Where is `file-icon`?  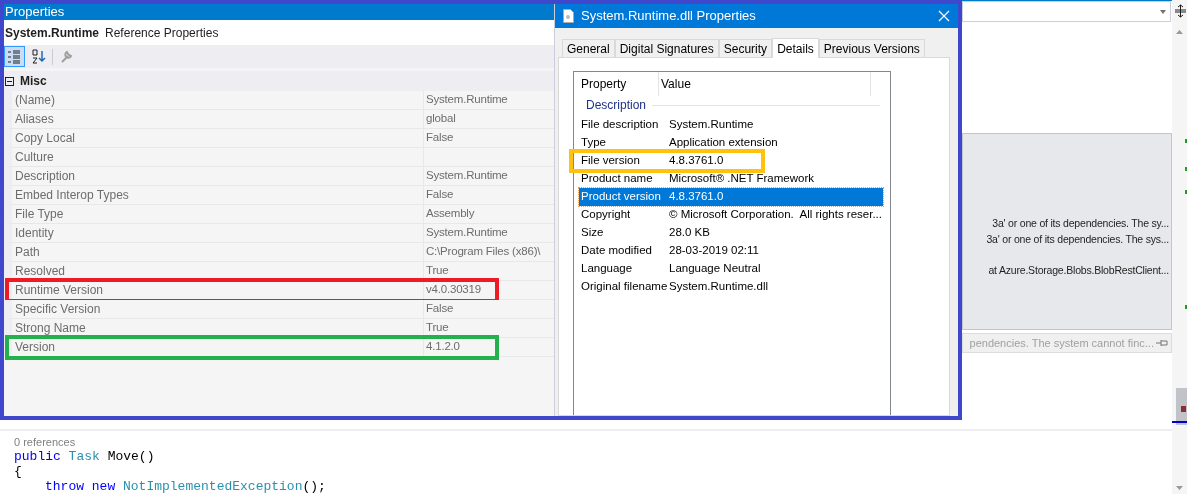
file-icon is located at coordinates (568, 16).